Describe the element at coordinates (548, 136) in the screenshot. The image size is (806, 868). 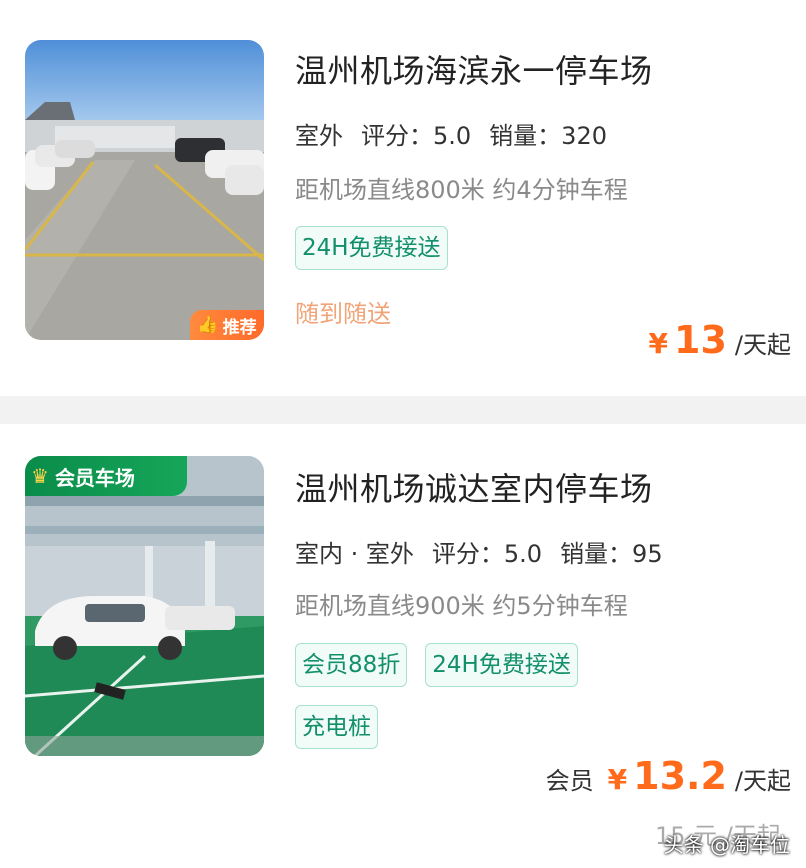
I see `sales-count: 销量：320` at that location.